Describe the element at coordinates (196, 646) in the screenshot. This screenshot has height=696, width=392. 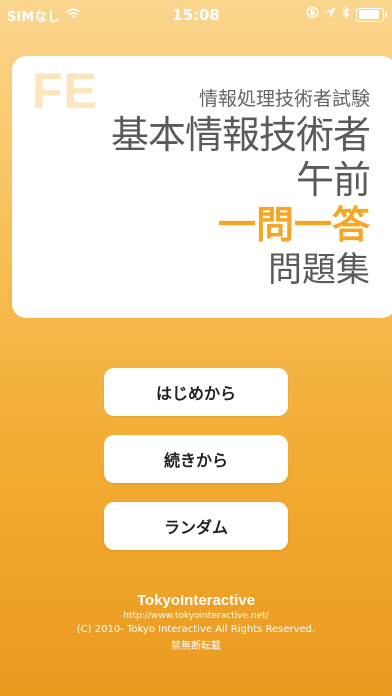
I see `reprint-notice: 禁無断転載` at that location.